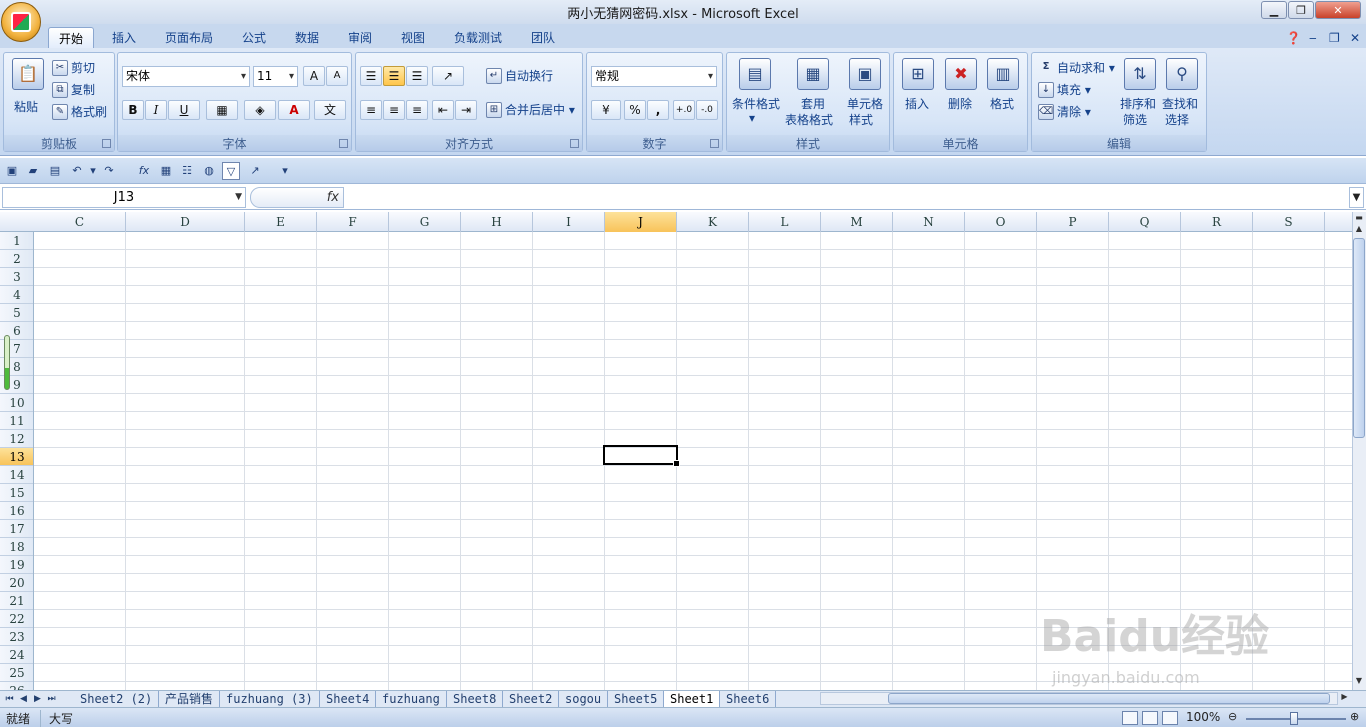  What do you see at coordinates (371, 110) in the screenshot?
I see `align-left-button: ≡` at bounding box center [371, 110].